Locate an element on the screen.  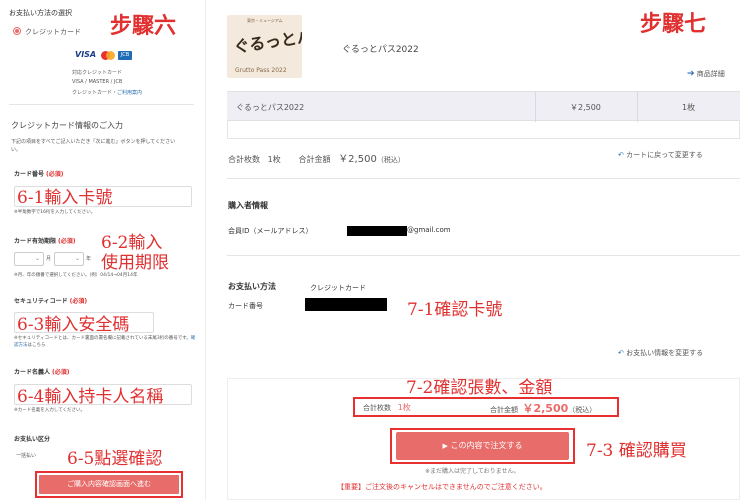
member-id-label: 会員ID（メールアドレス） is located at coordinates (270, 231).